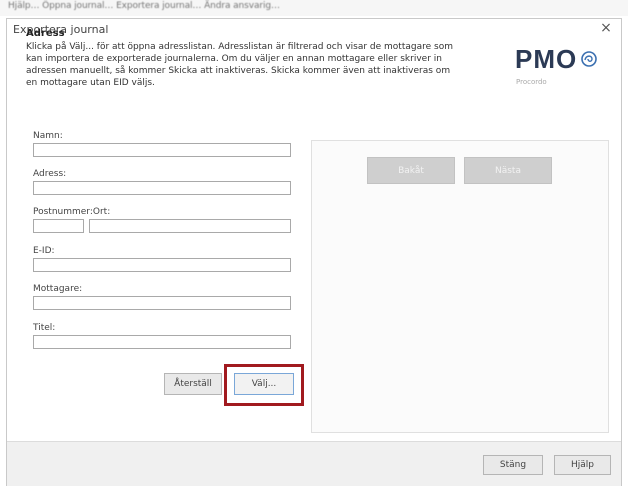  Describe the element at coordinates (582, 465) in the screenshot. I see `help-button: Hjälp` at that location.